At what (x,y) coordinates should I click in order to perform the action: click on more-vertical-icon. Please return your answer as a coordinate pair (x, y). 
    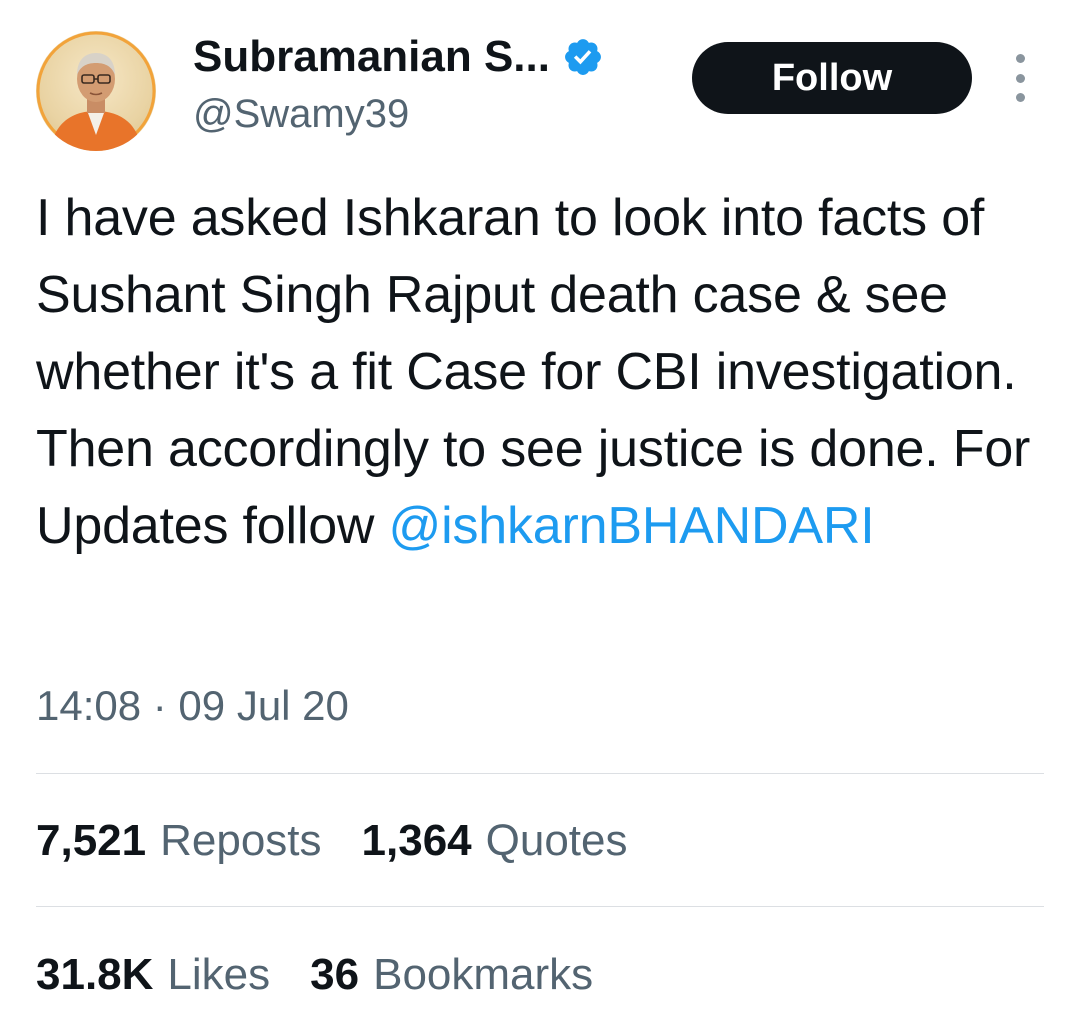
    Looking at the image, I should click on (1020, 78).